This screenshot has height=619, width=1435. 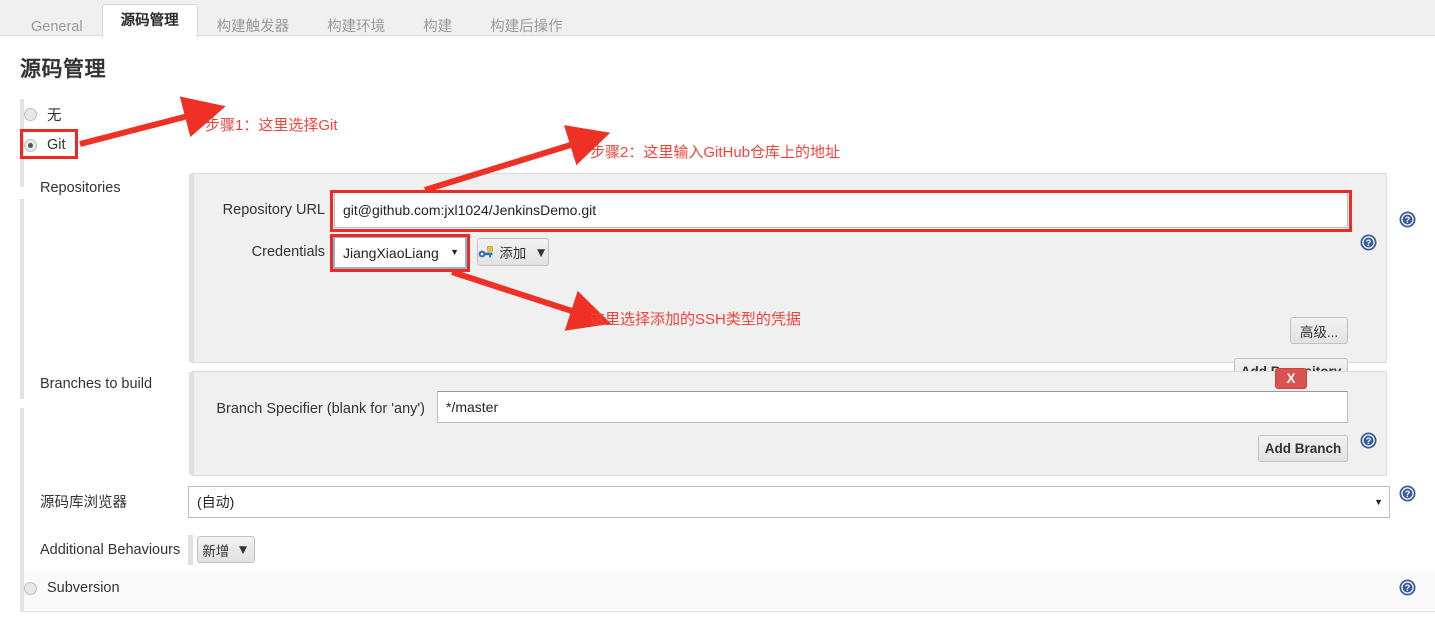 What do you see at coordinates (717, 19) in the screenshot?
I see `config-tab-bar: General 源码管理 构建触发器 构建环境 构建 构建后操作` at bounding box center [717, 19].